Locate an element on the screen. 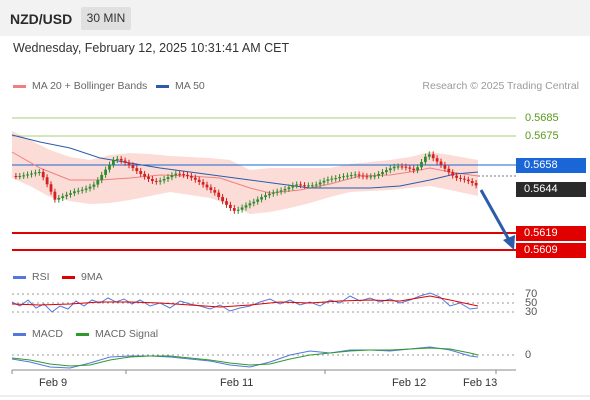  legend-macd-label: MACD is located at coordinates (47, 334).